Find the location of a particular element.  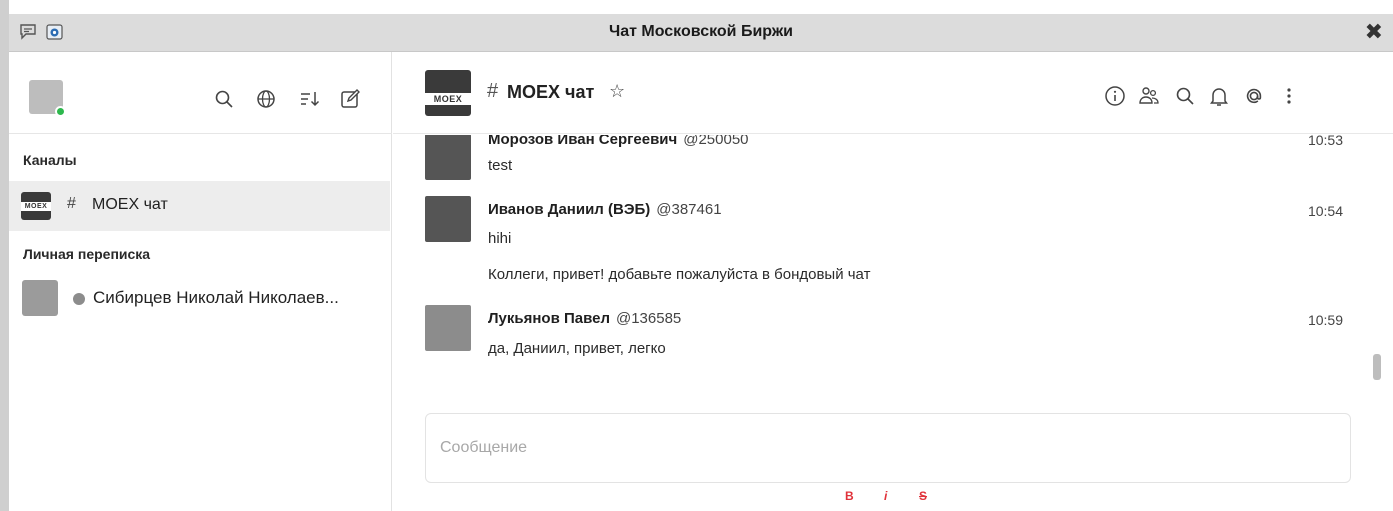

window-title: Чат Московской Биржи is located at coordinates (701, 31).